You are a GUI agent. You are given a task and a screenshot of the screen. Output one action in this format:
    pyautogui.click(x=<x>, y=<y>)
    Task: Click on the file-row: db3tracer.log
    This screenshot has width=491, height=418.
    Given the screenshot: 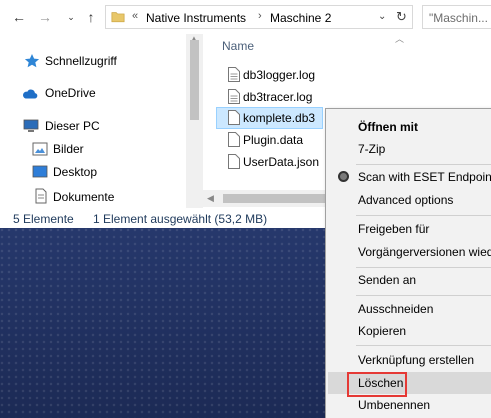 What is the action you would take?
    pyautogui.click(x=351, y=97)
    